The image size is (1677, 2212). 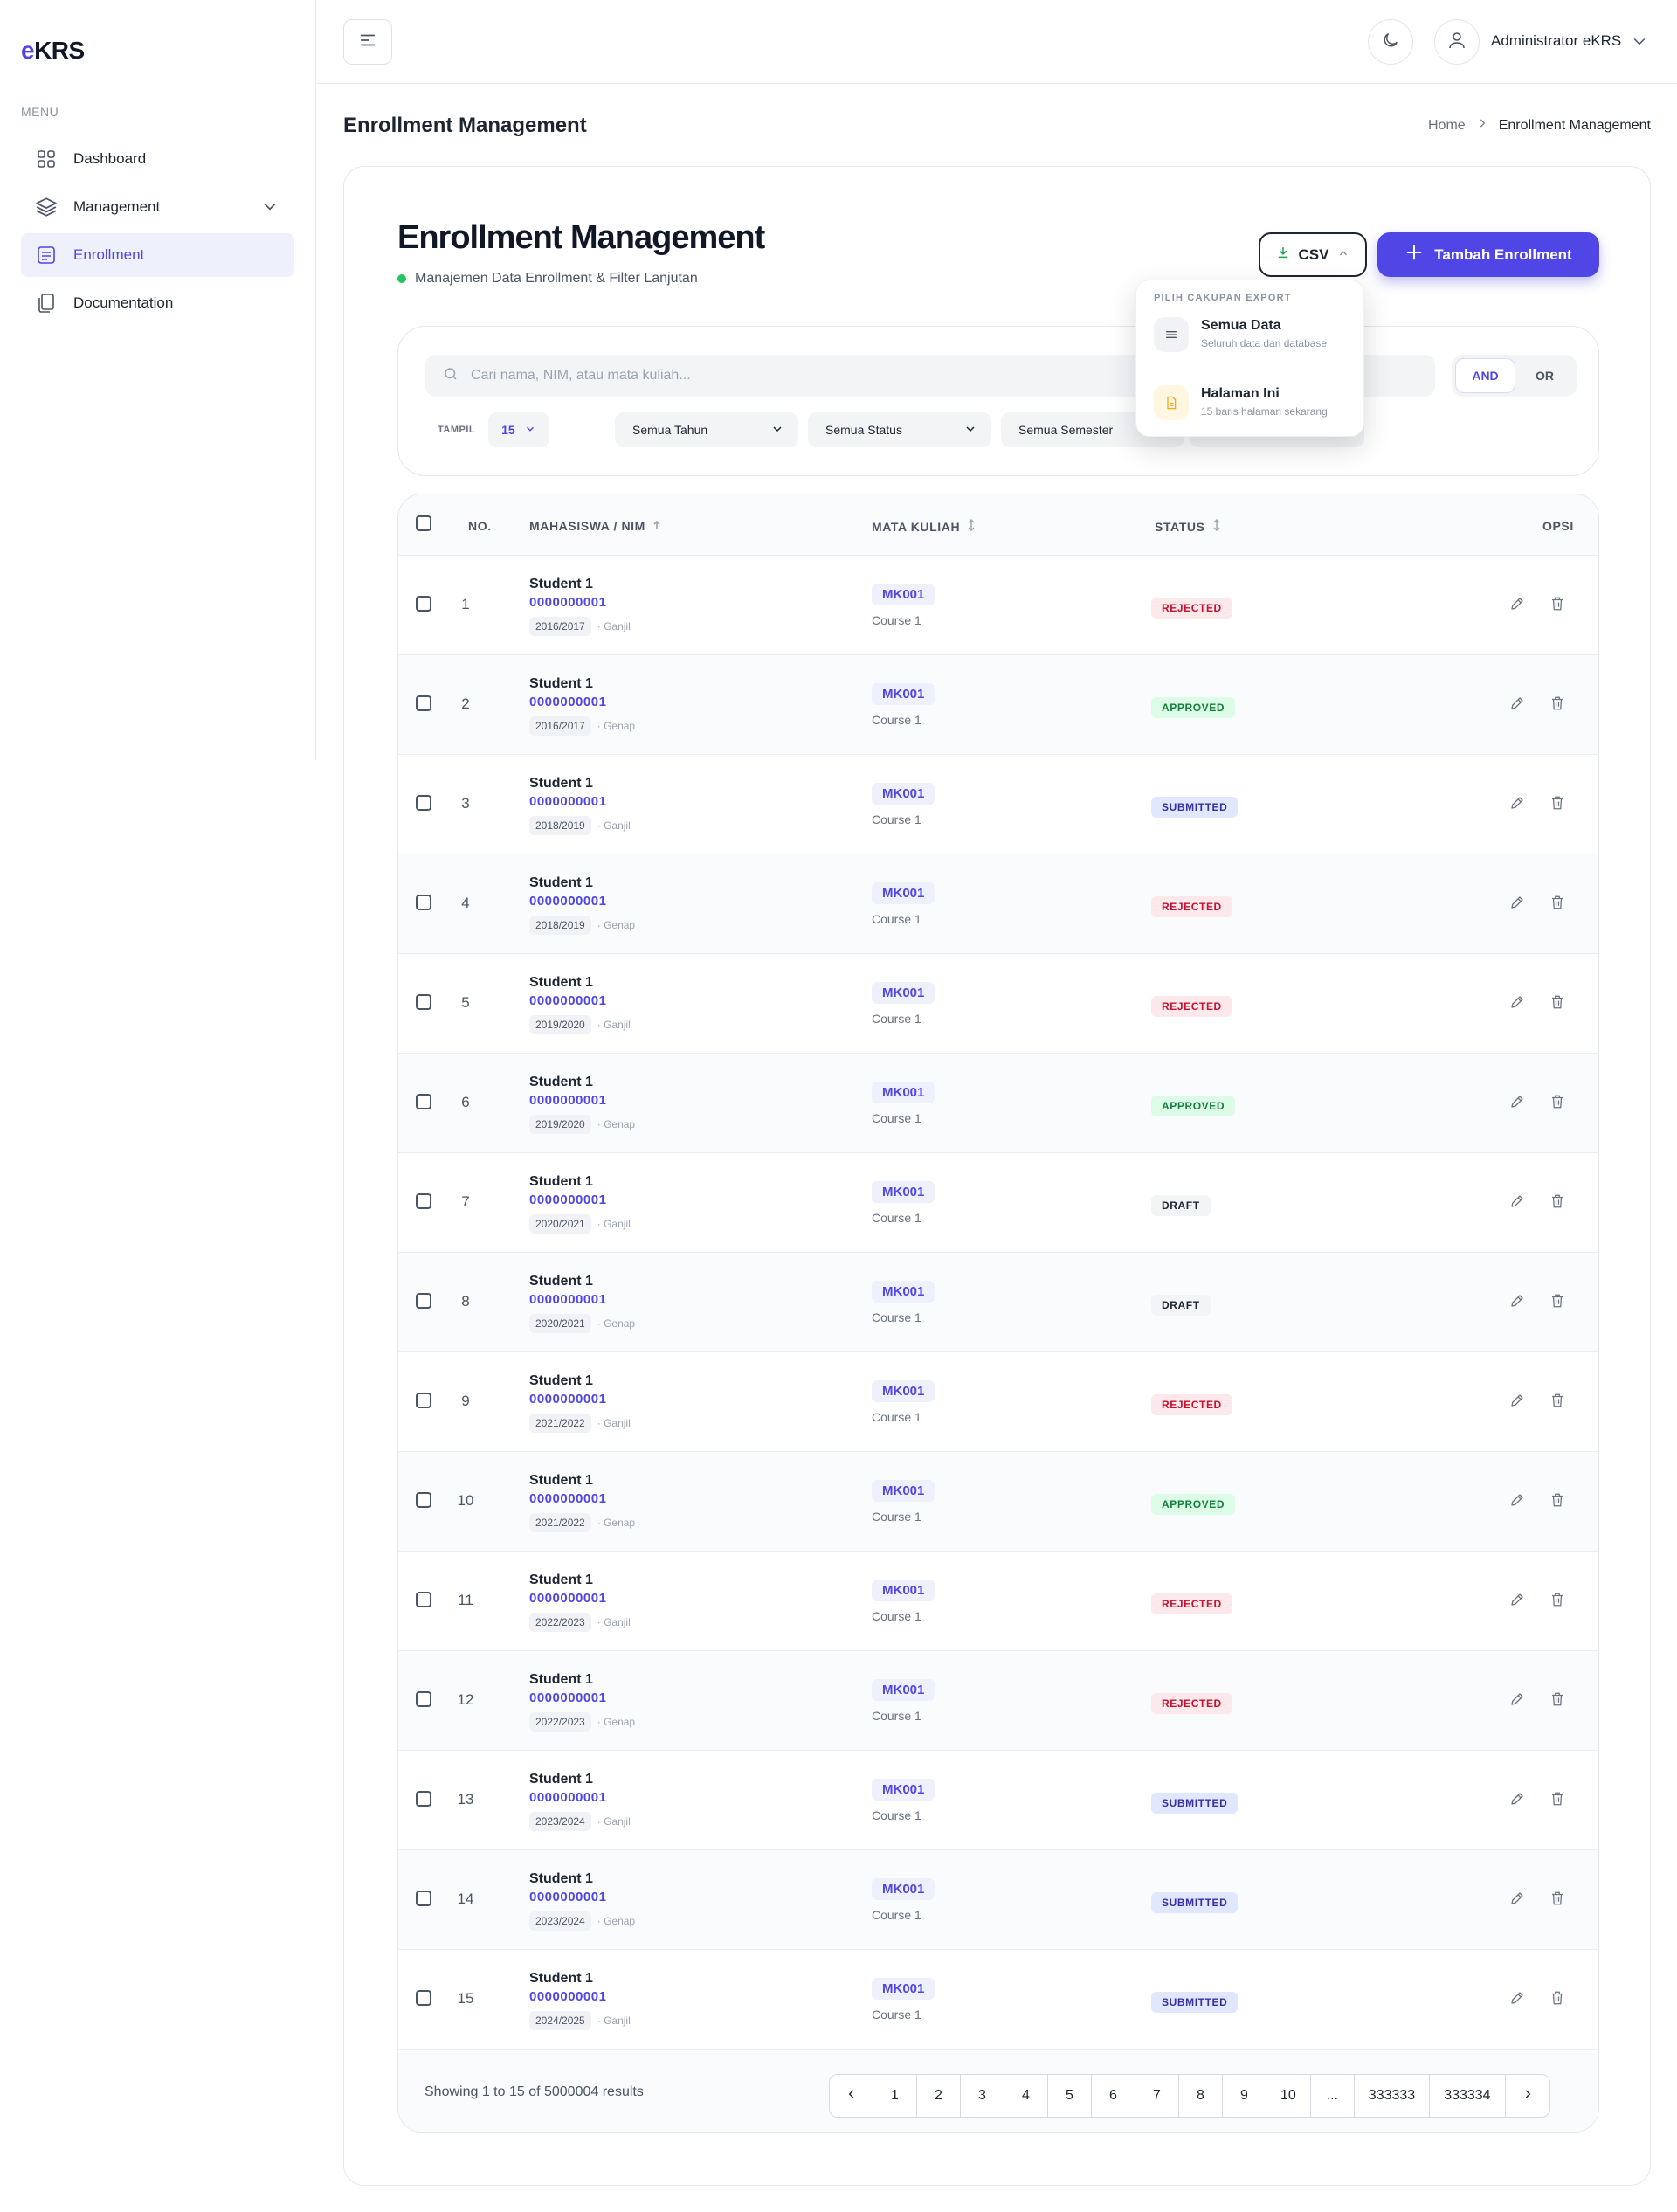 I want to click on sidebar-item-documentation: Documentation, so click(x=157, y=303).